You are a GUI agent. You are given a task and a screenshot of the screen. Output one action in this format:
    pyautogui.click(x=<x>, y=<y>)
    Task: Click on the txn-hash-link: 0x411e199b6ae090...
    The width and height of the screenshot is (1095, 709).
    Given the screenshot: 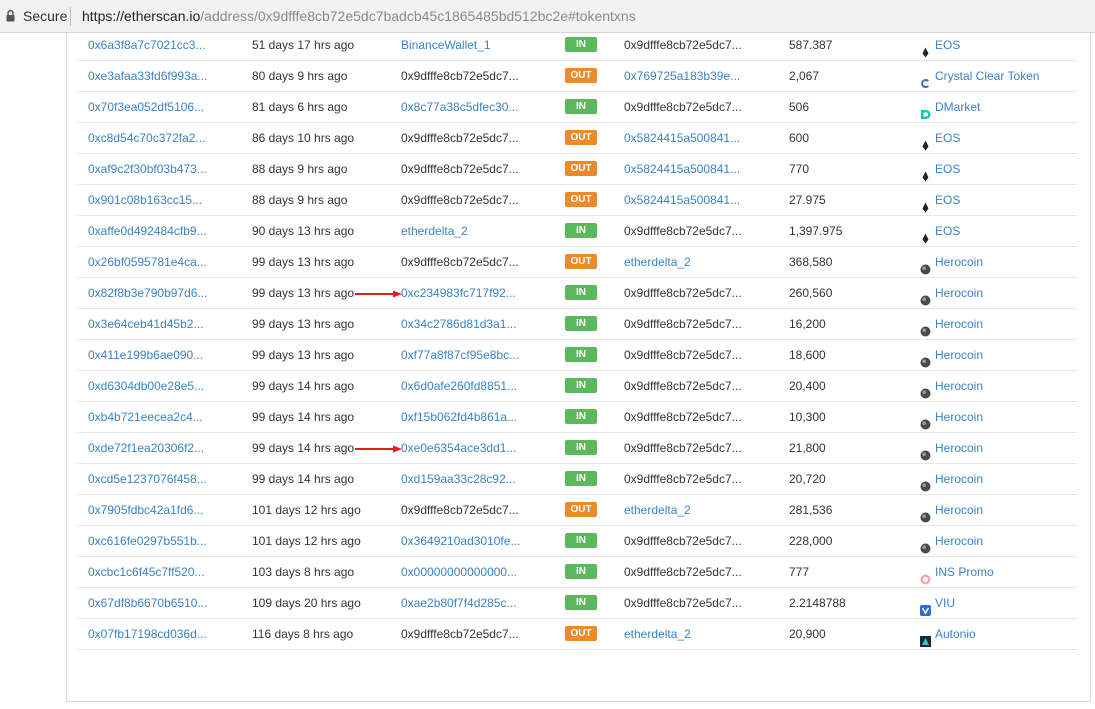 What is the action you would take?
    pyautogui.click(x=168, y=355)
    